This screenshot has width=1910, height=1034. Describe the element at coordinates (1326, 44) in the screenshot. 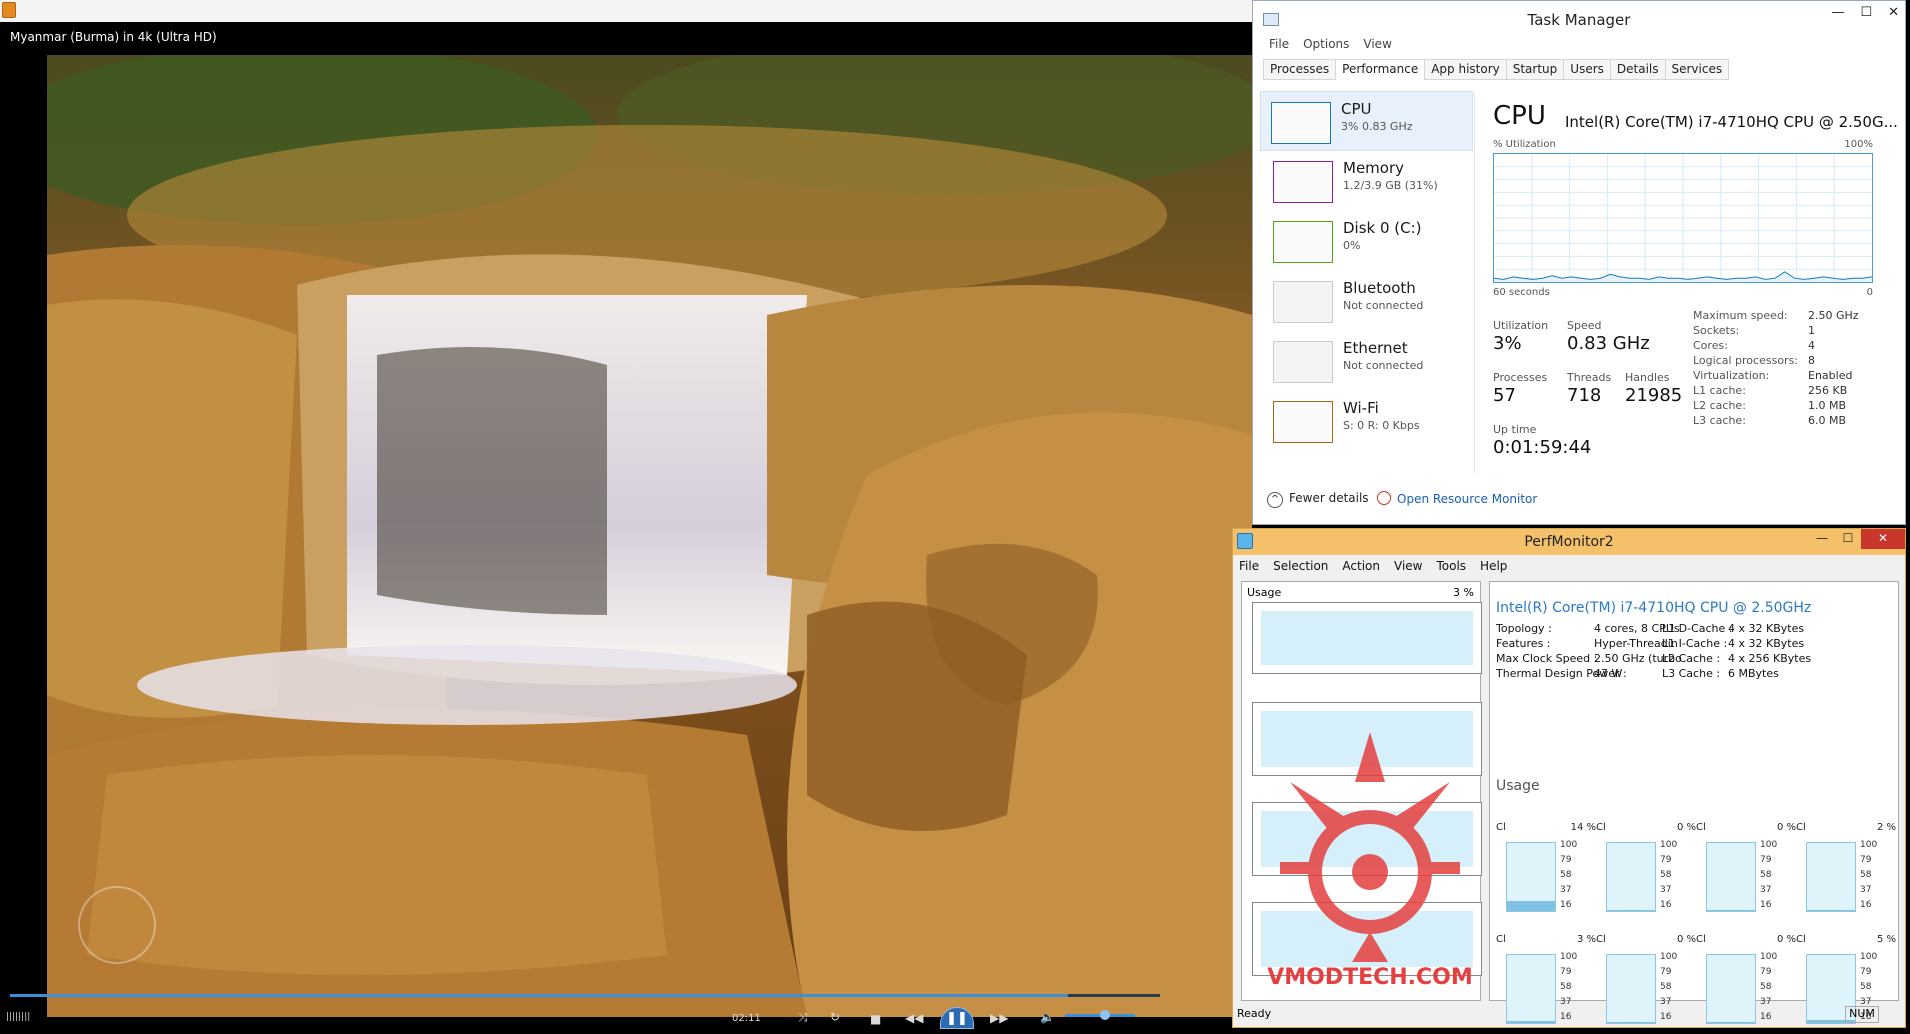

I see `menu-options: Options` at that location.